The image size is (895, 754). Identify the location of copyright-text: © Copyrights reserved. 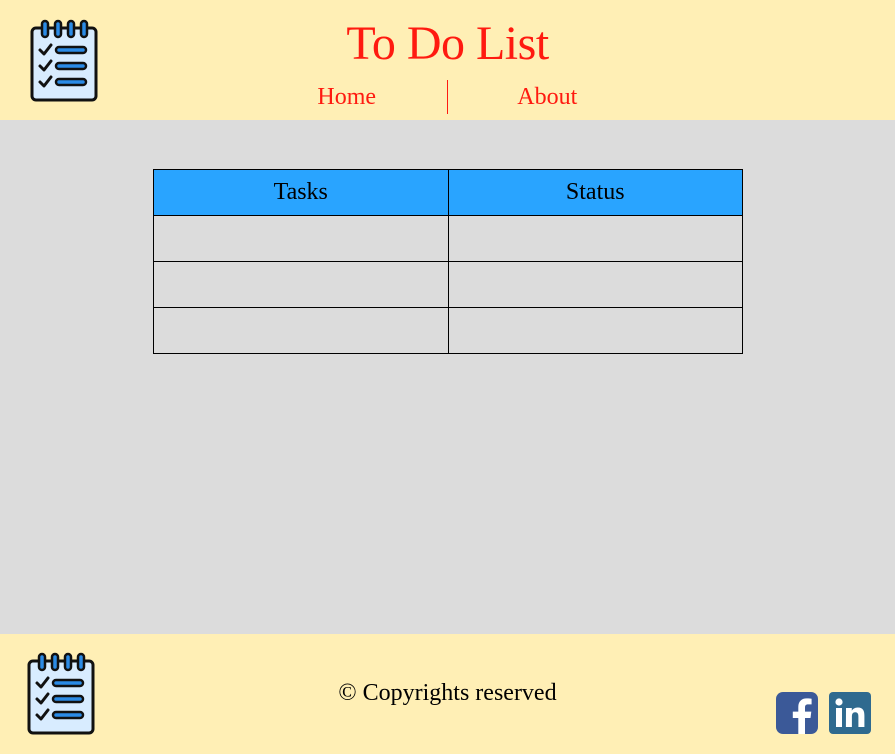
(447, 693).